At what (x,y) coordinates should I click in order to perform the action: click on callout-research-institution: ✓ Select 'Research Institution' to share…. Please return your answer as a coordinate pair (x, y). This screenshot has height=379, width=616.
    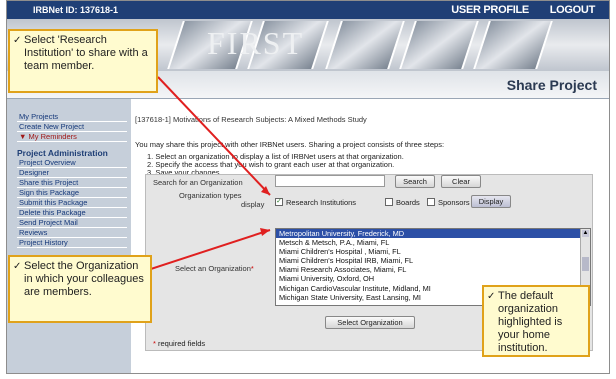
    Looking at the image, I should click on (83, 61).